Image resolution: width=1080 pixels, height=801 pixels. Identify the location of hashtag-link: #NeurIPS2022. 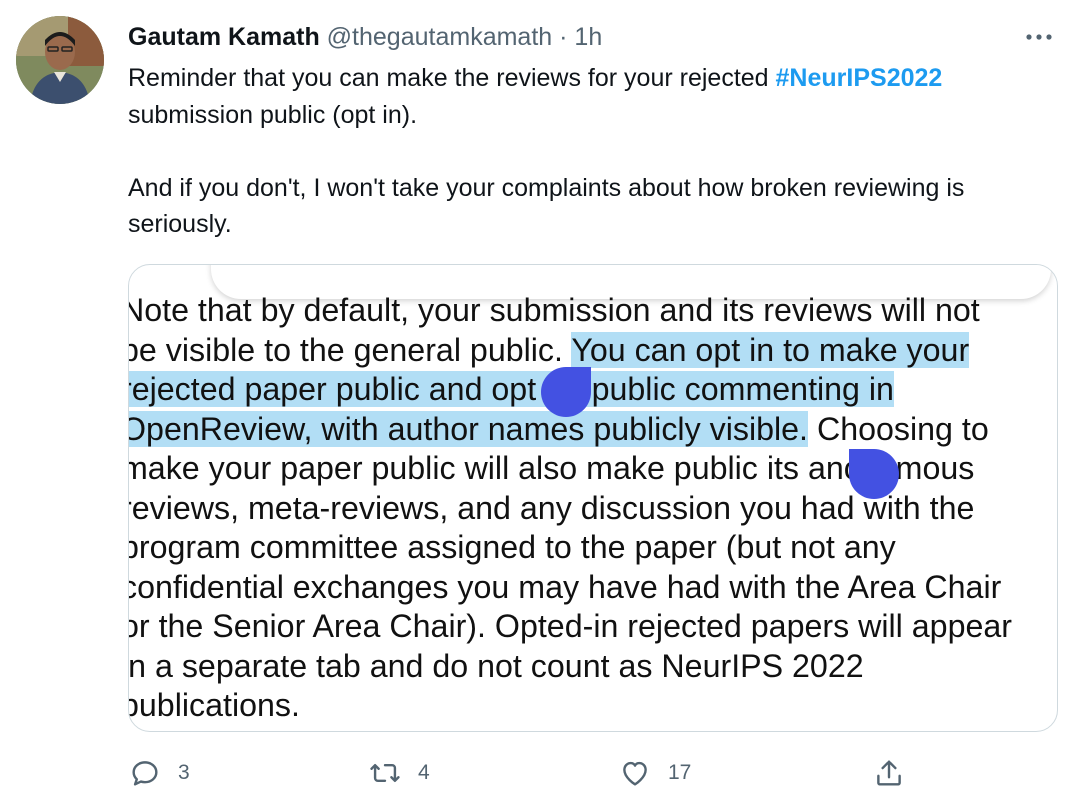
(859, 78).